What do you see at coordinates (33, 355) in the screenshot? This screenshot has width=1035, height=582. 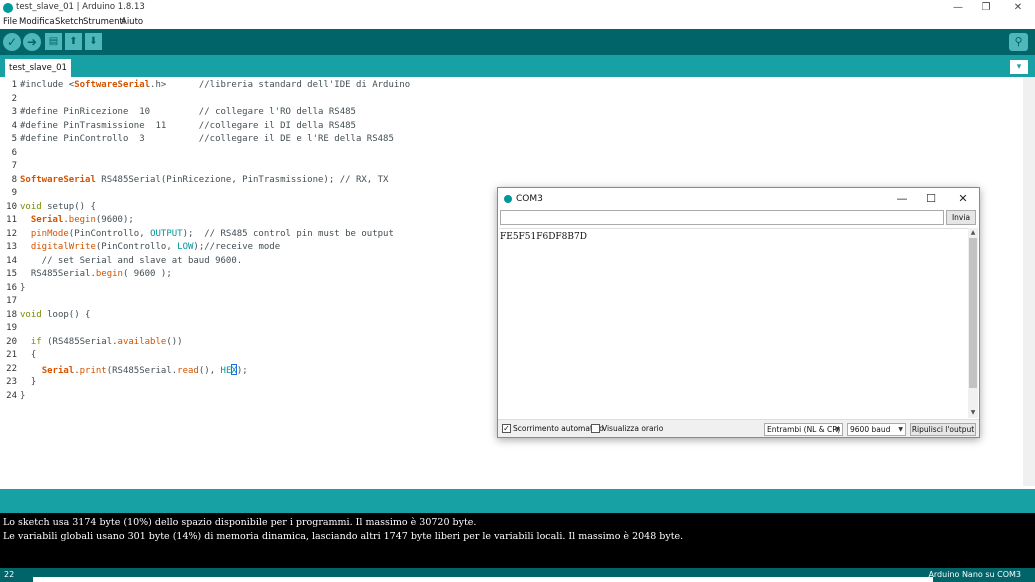 I see `code-line: {` at bounding box center [33, 355].